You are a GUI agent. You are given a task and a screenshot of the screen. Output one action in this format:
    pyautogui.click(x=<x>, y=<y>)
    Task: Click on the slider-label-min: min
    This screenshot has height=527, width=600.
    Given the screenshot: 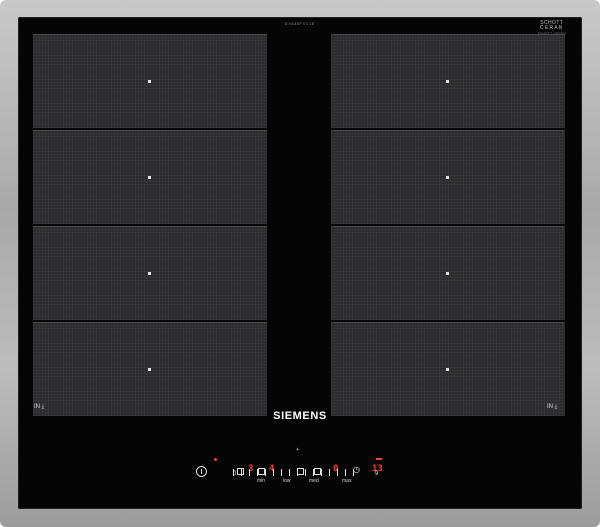 What is the action you would take?
    pyautogui.click(x=261, y=481)
    